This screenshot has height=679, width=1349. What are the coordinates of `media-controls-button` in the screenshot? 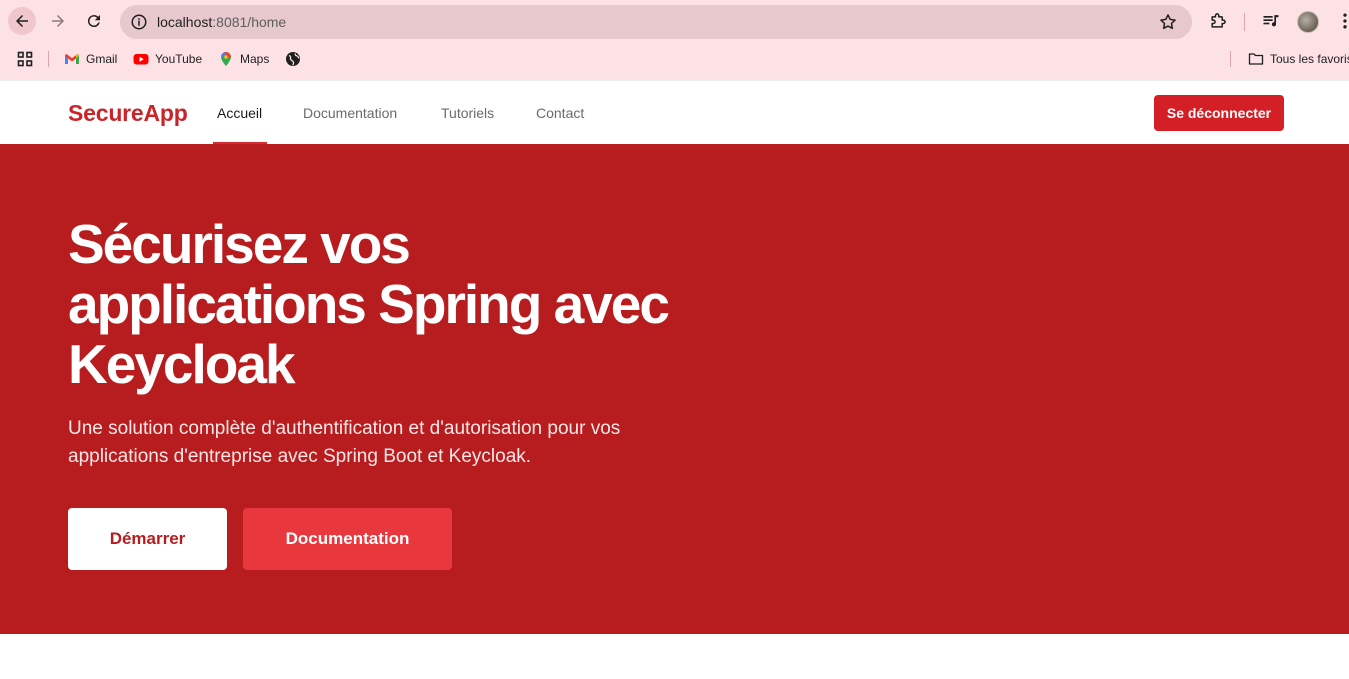 It's located at (1271, 21).